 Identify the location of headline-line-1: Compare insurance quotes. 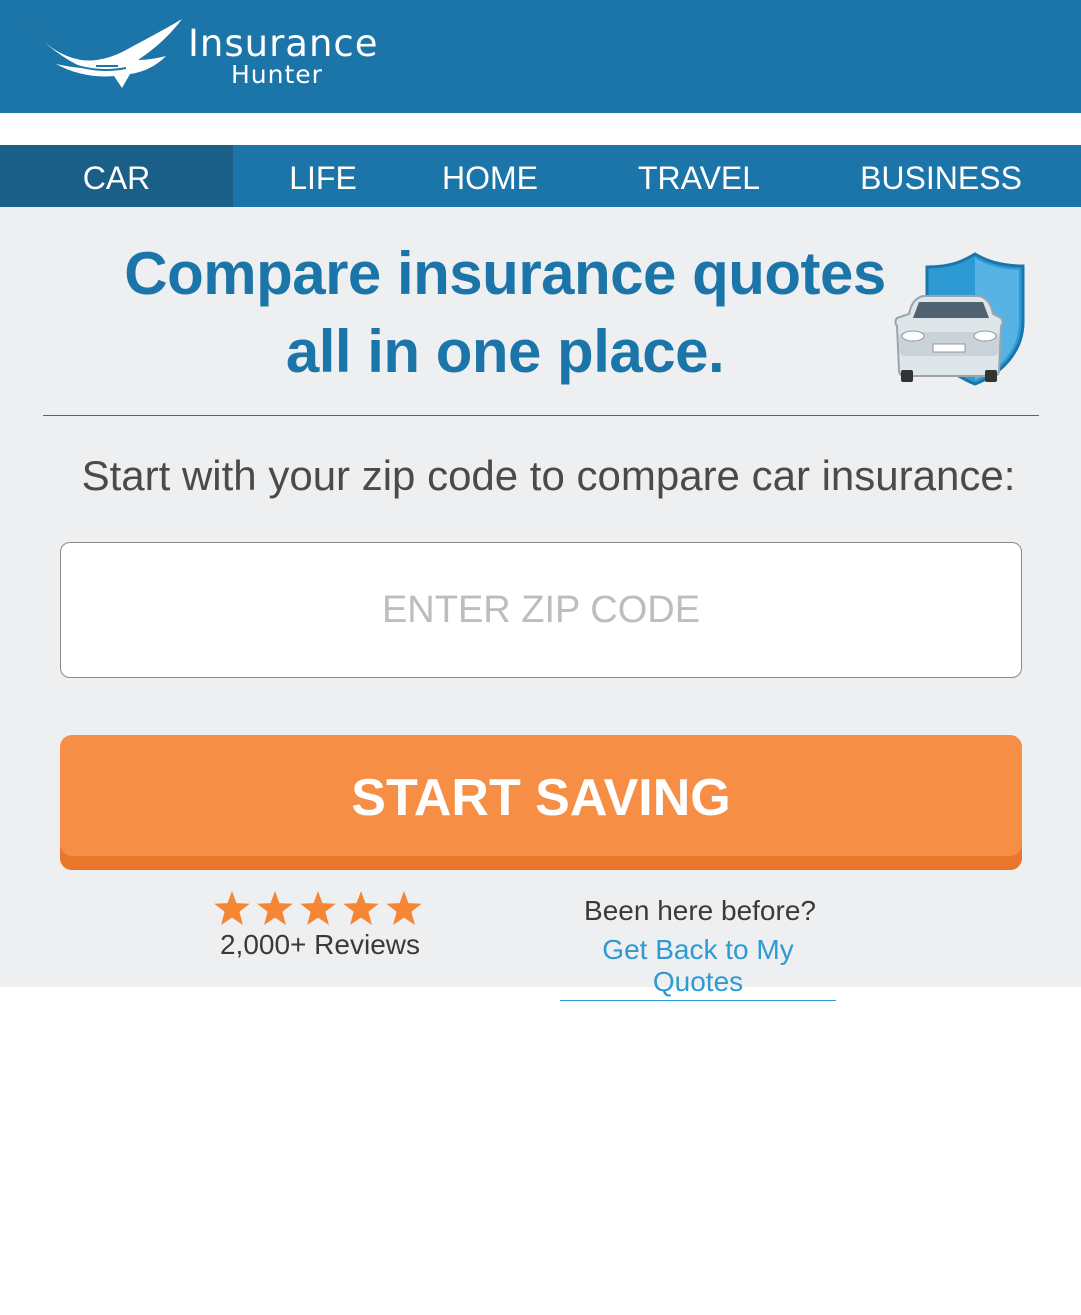
(505, 273).